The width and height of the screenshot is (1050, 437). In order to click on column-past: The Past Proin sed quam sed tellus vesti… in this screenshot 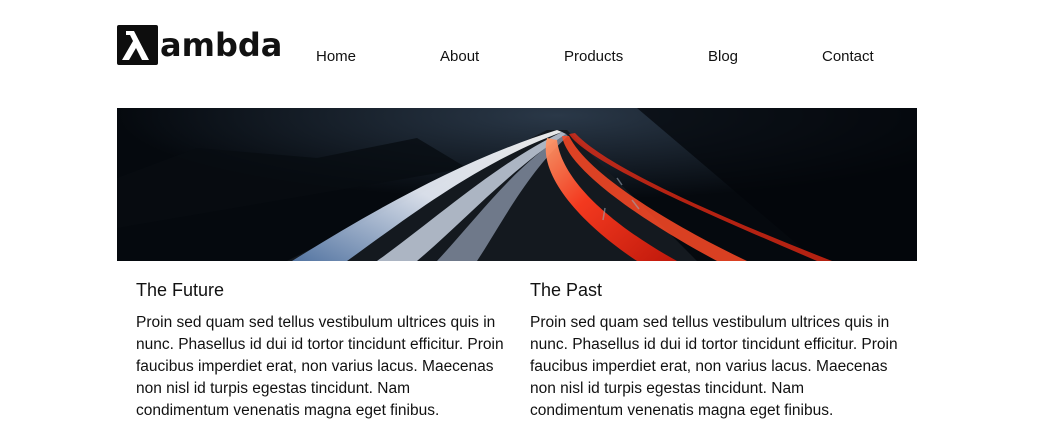, I will do `click(715, 349)`.